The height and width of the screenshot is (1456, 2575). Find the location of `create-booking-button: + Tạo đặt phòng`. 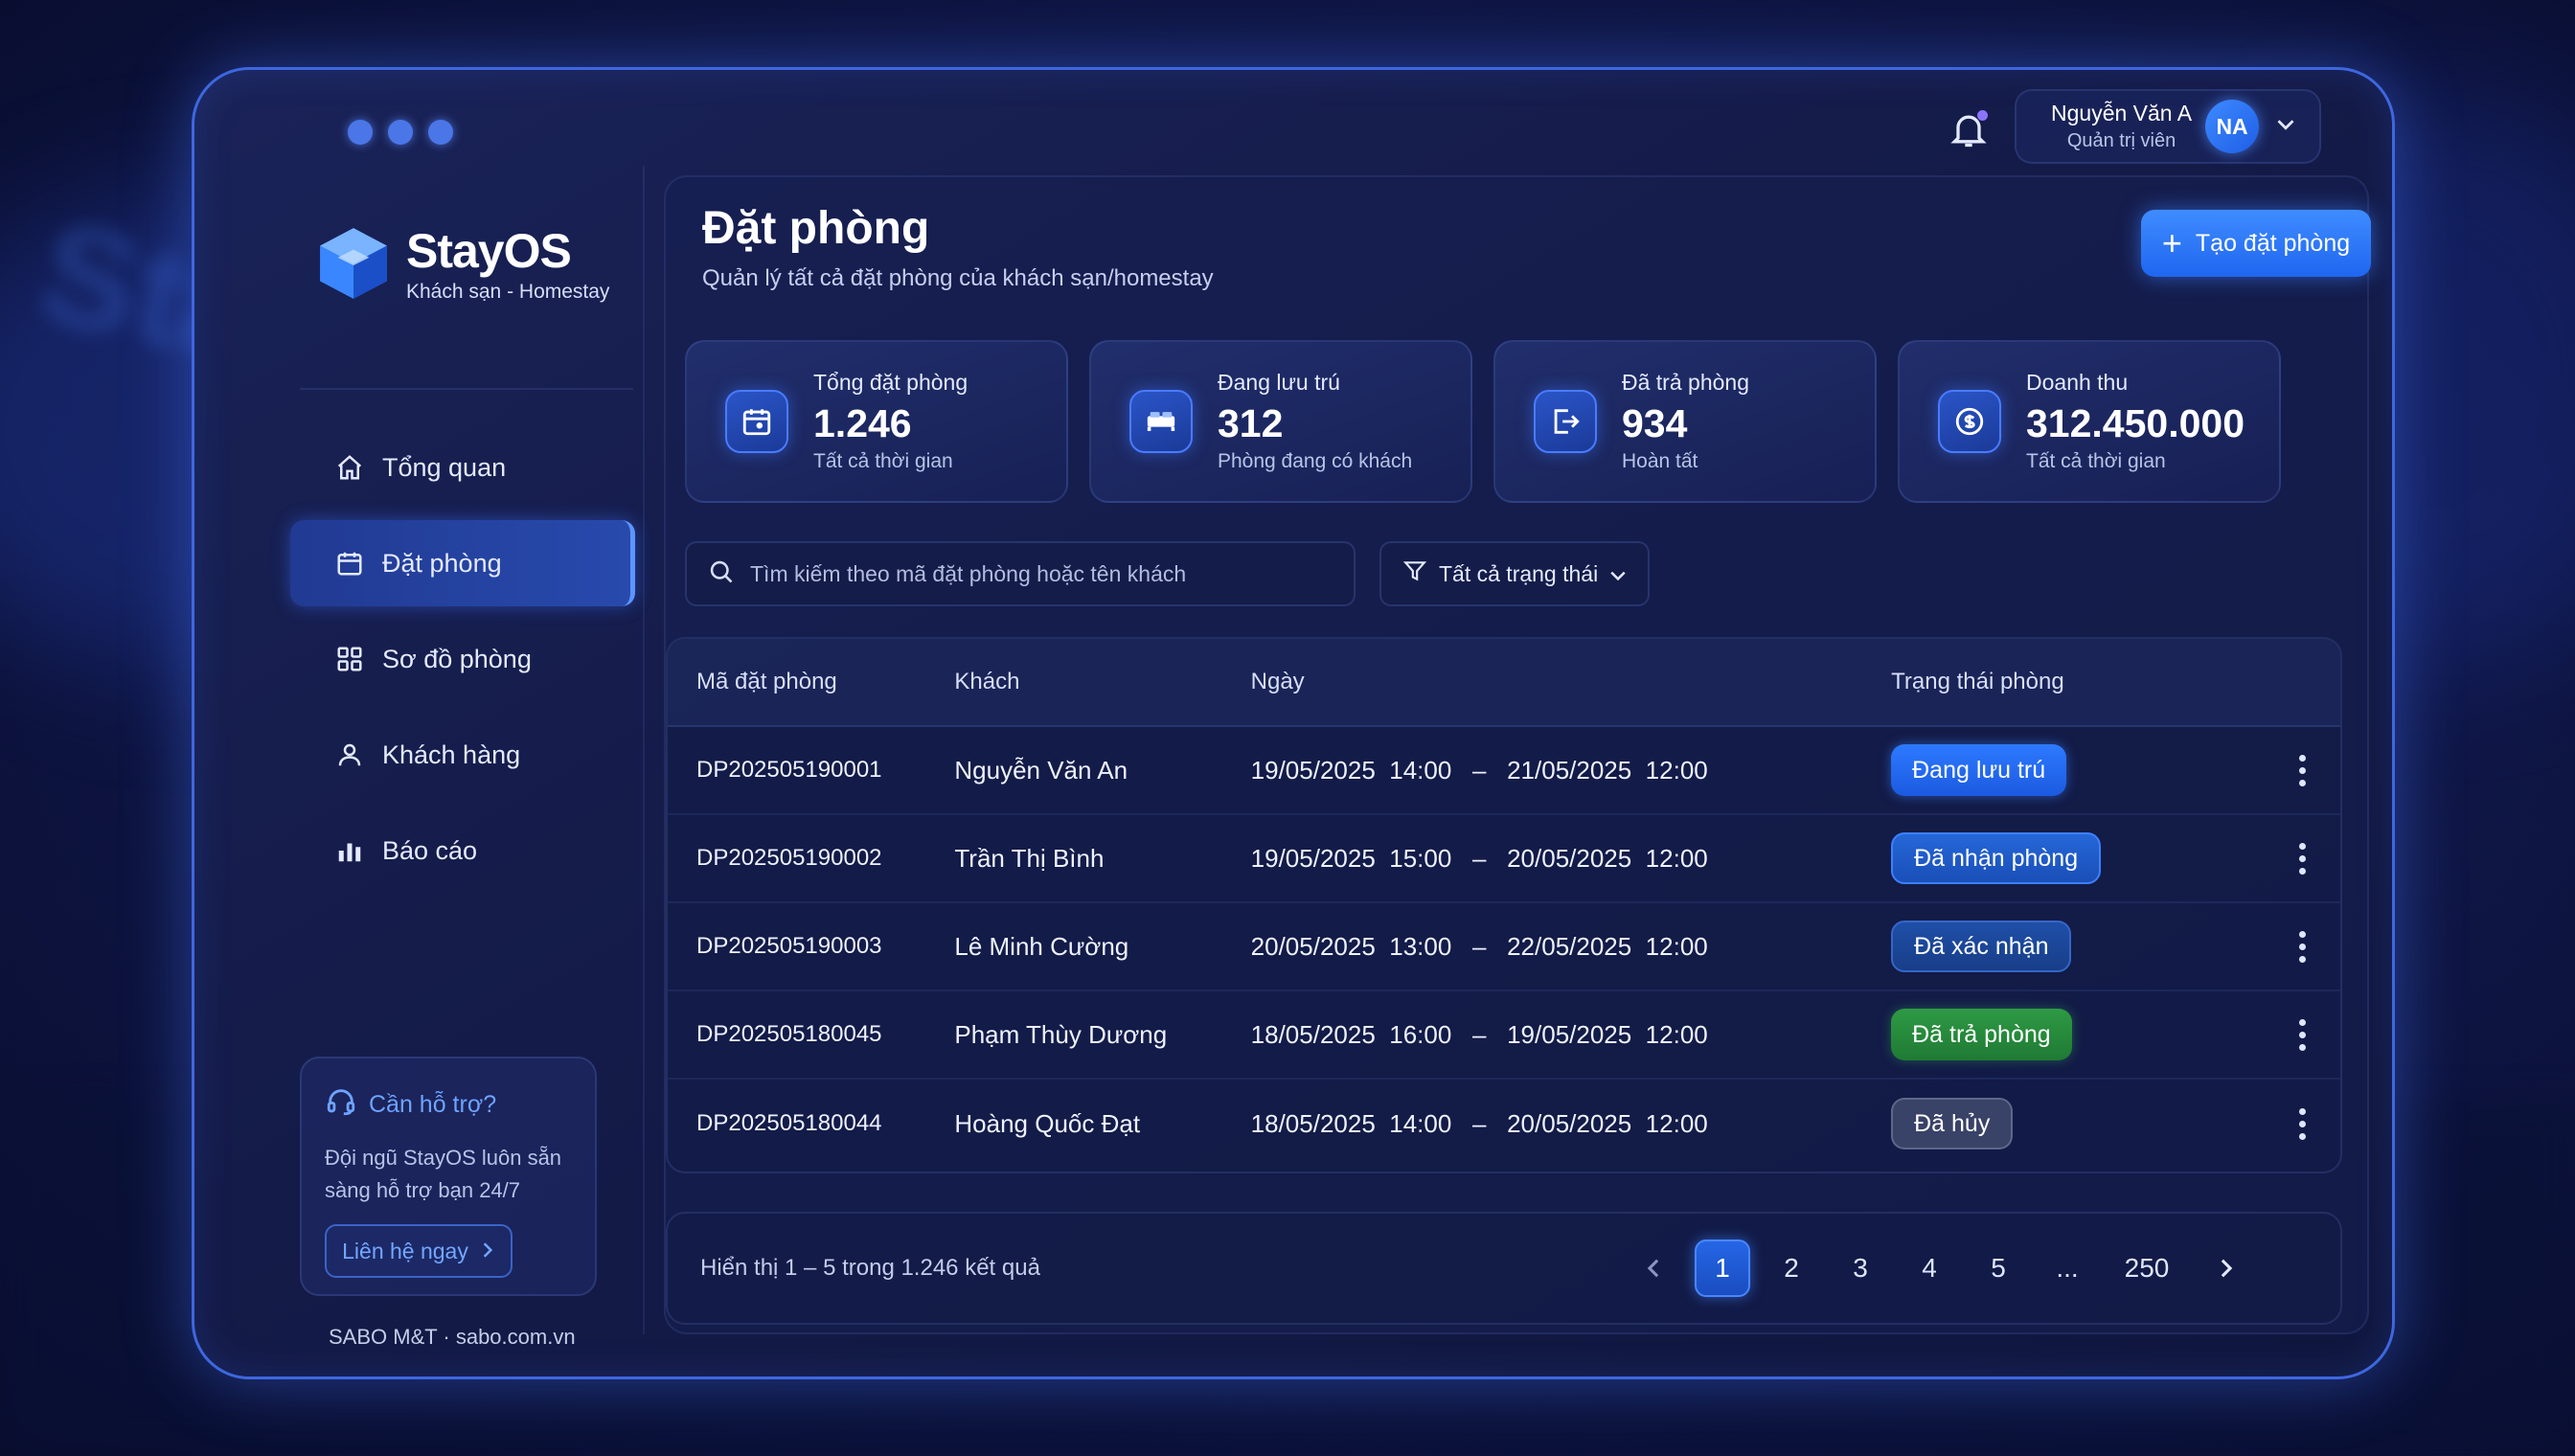

create-booking-button: + Tạo đặt phòng is located at coordinates (2256, 244).